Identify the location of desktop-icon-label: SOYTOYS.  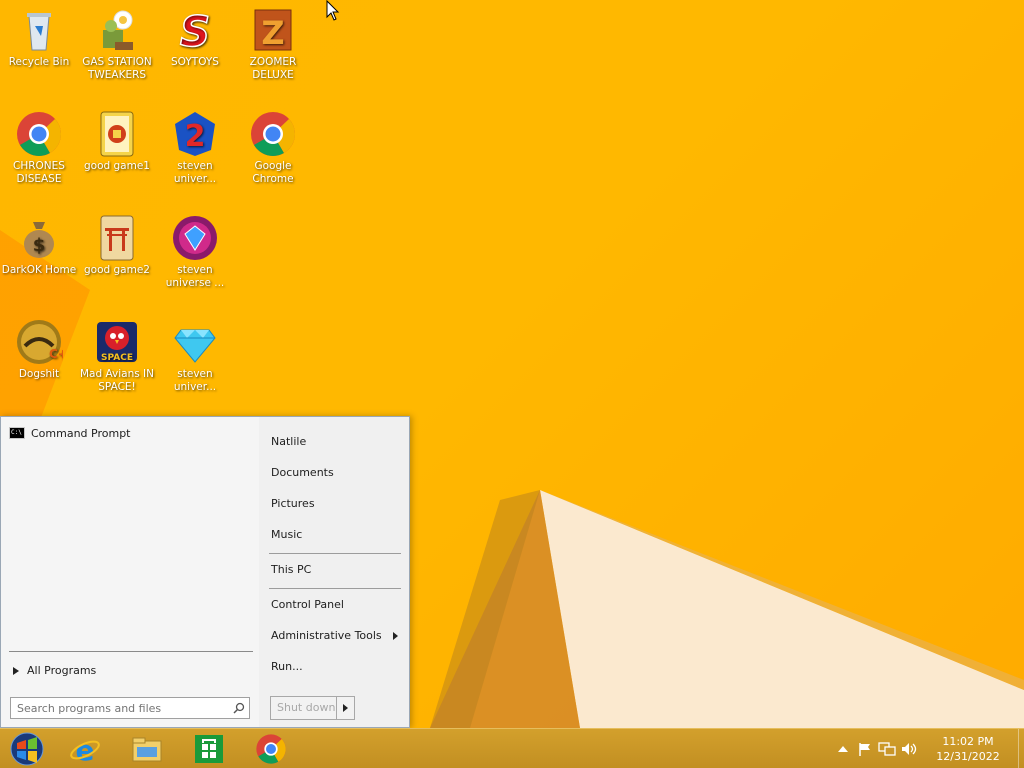
(195, 62).